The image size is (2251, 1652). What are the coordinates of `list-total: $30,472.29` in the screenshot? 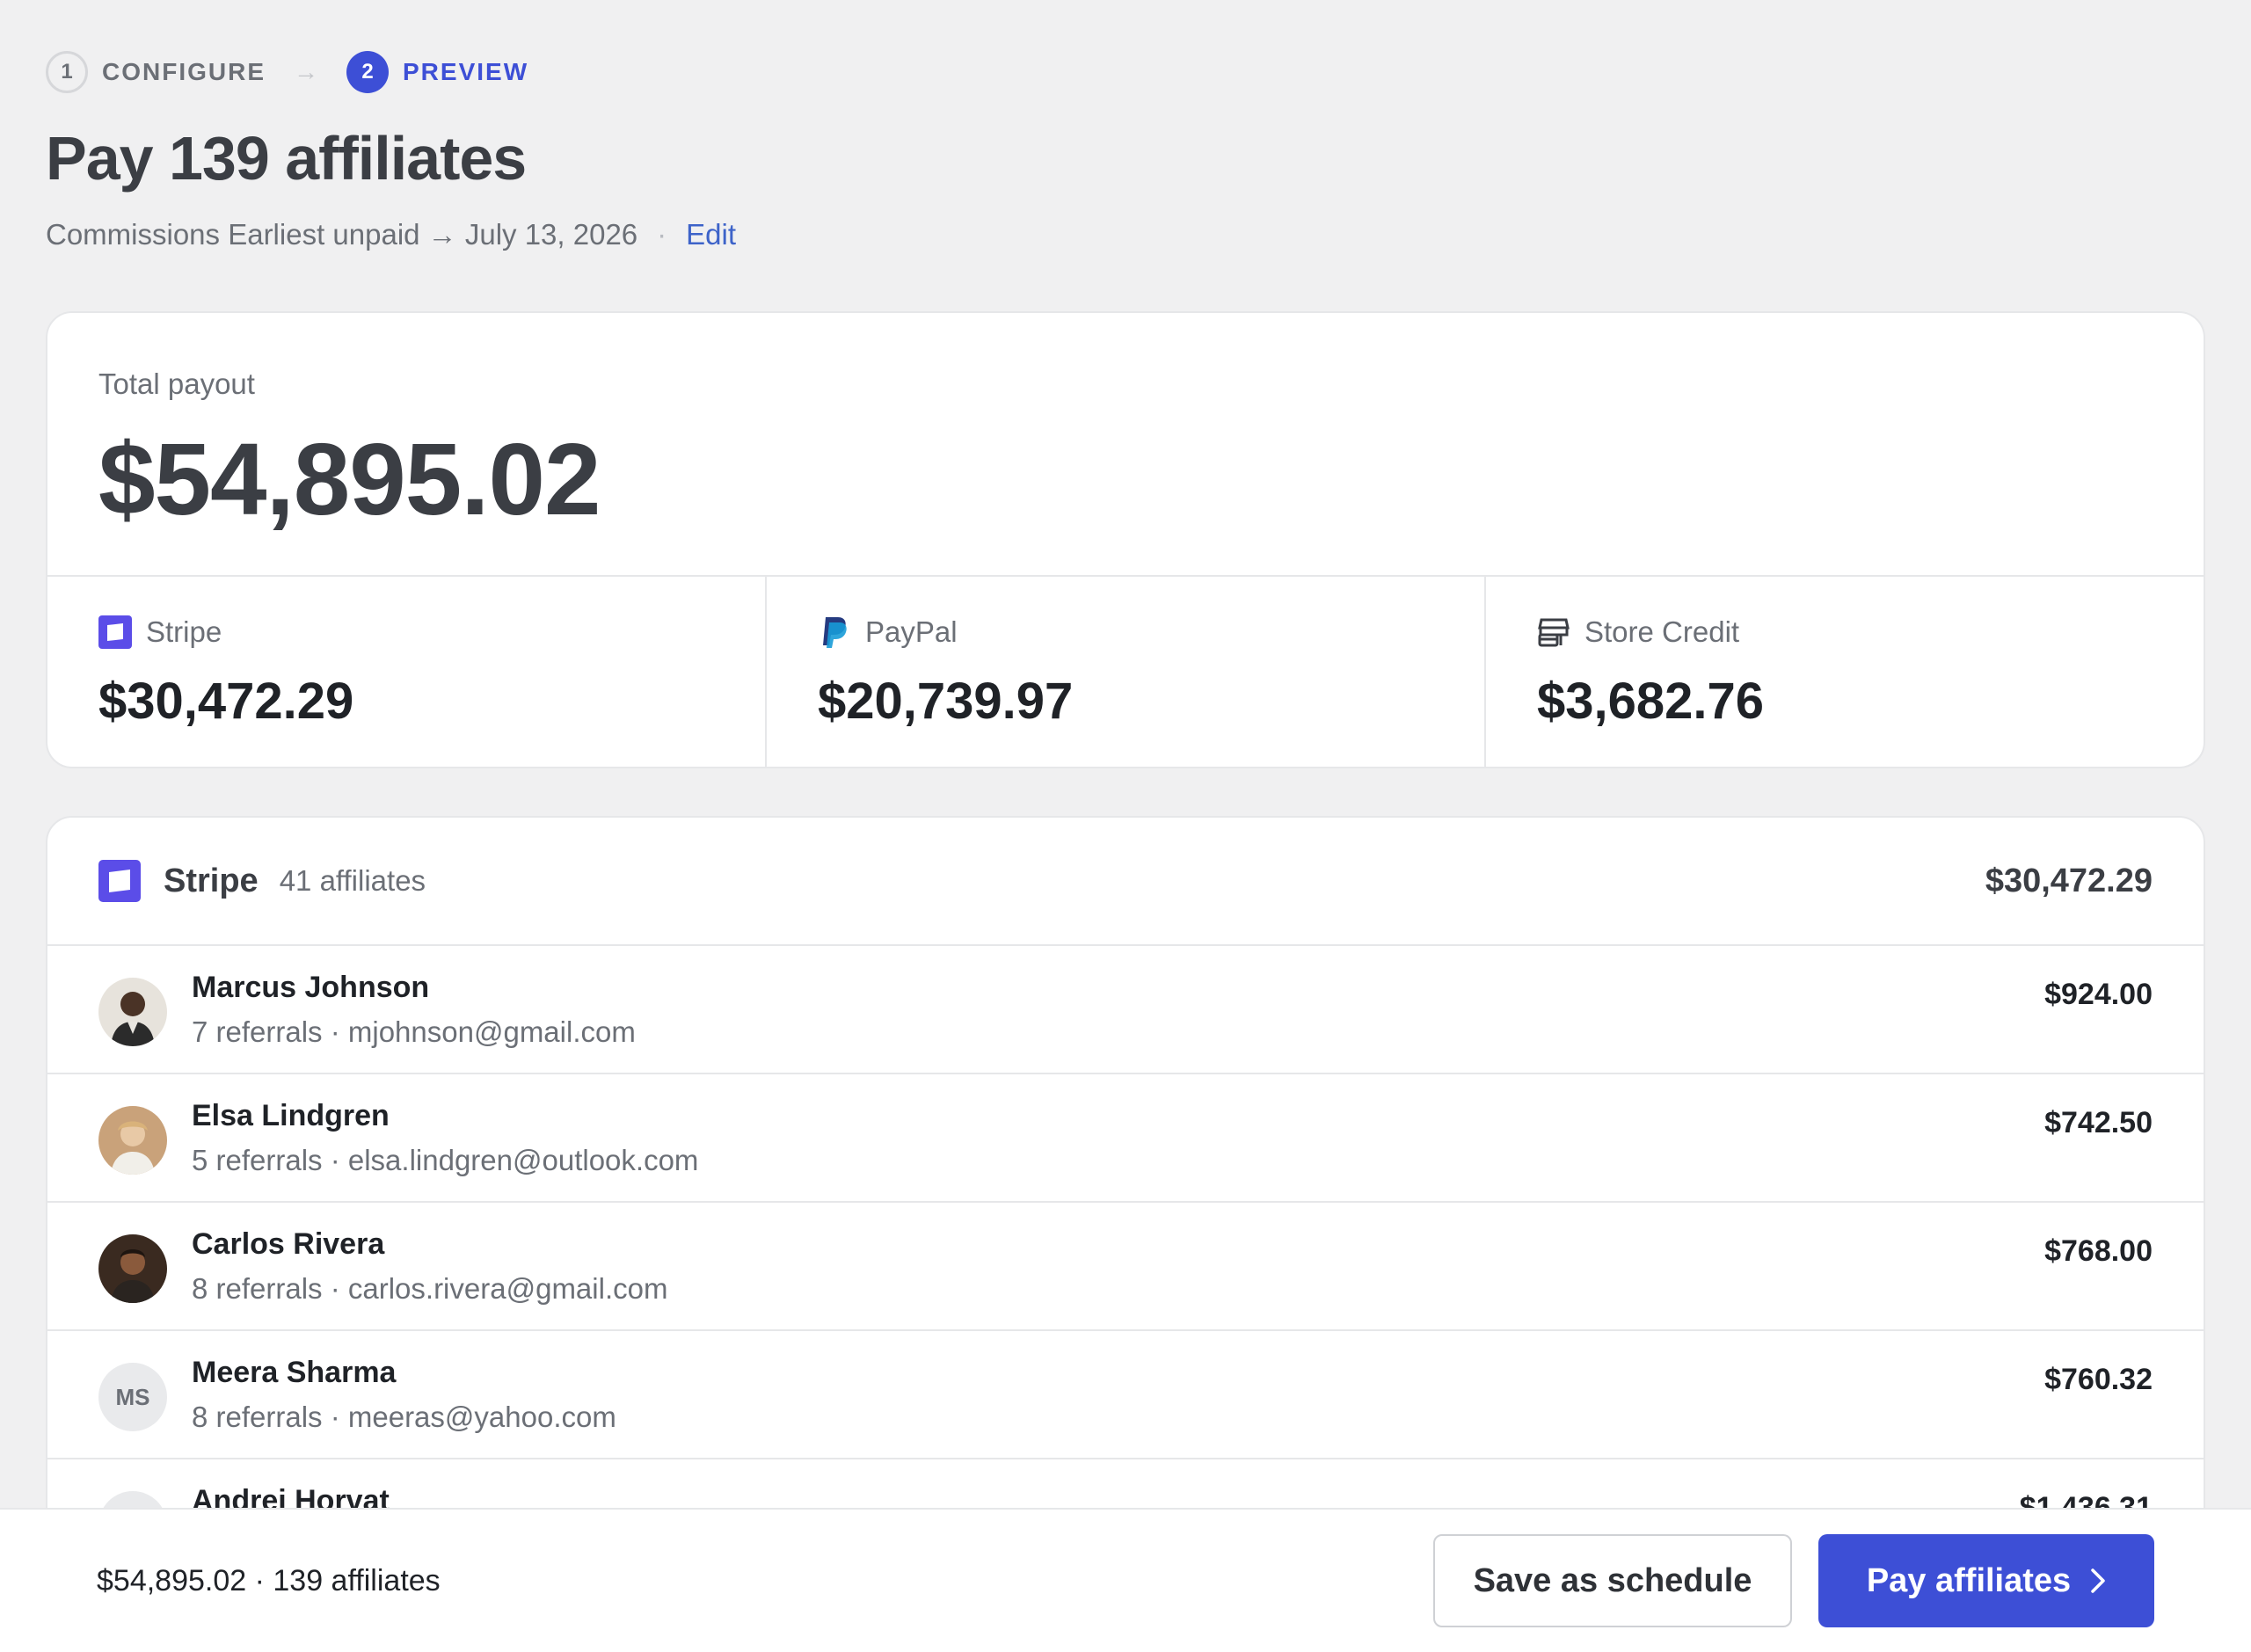 It's located at (2069, 880).